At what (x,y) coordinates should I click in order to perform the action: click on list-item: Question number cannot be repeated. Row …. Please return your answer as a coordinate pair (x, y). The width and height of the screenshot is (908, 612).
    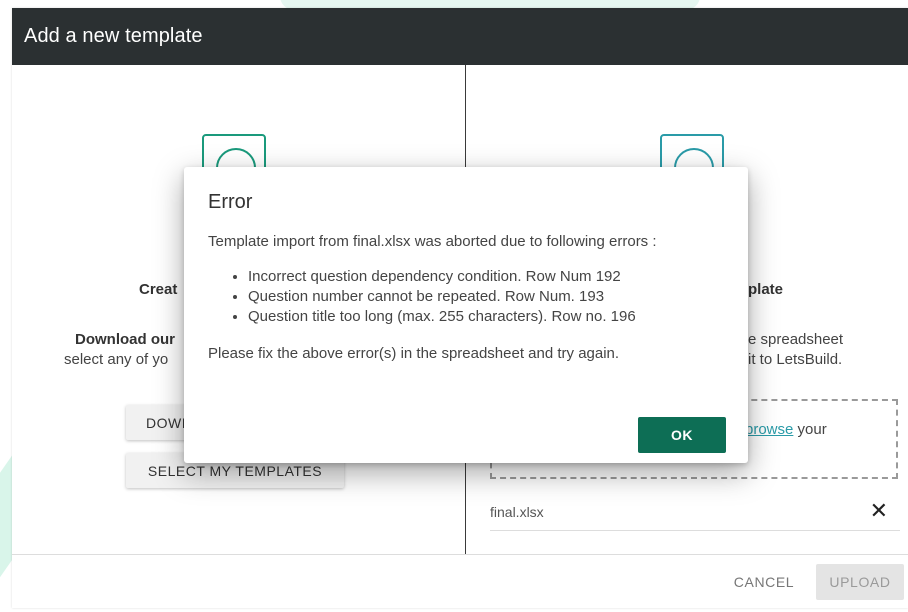
    Looking at the image, I should click on (442, 297).